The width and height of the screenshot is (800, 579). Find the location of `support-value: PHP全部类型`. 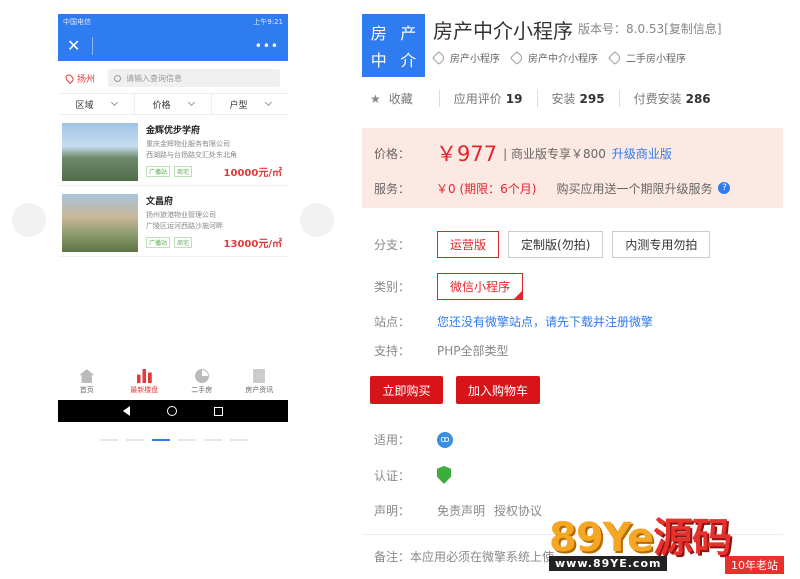

support-value: PHP全部类型 is located at coordinates (473, 351).